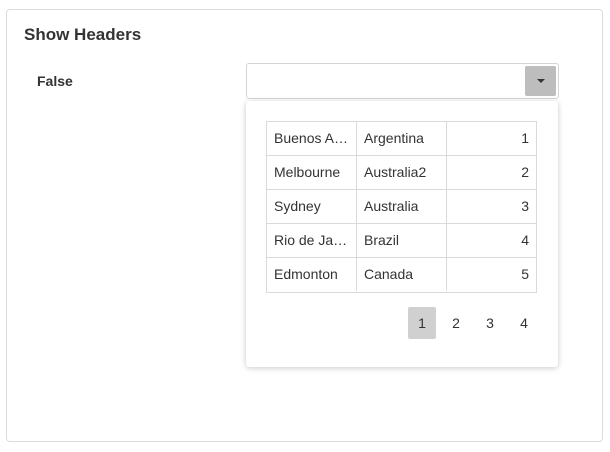 This screenshot has height=452, width=610. I want to click on country-cell: Canada, so click(402, 274).